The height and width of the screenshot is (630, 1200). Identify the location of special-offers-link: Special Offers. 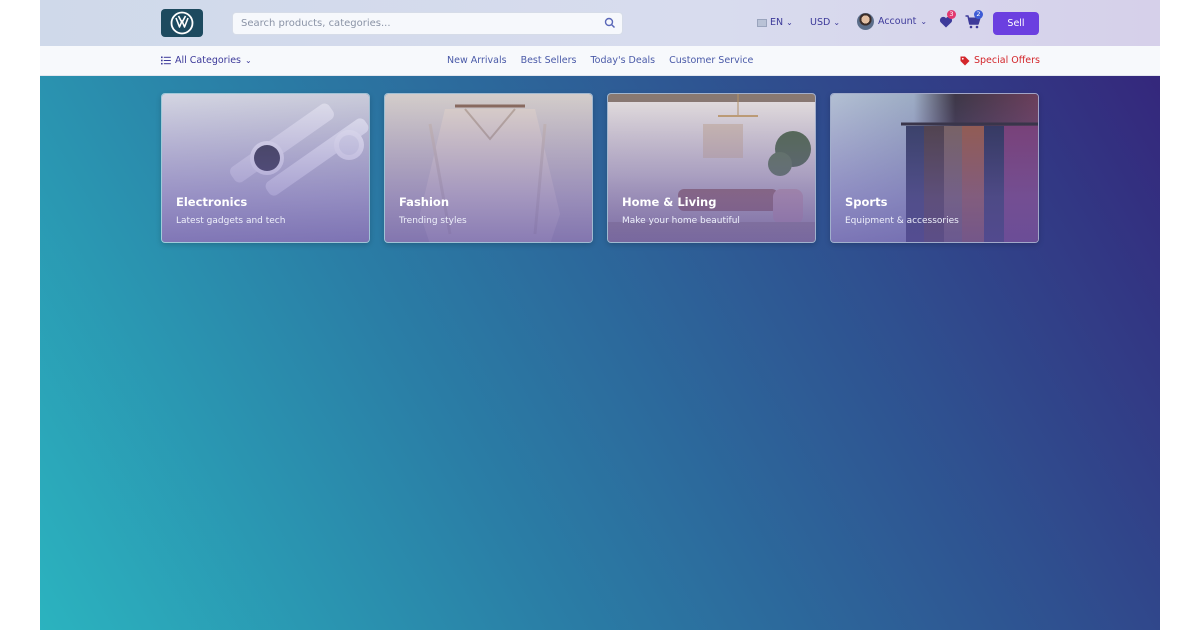
(1000, 60).